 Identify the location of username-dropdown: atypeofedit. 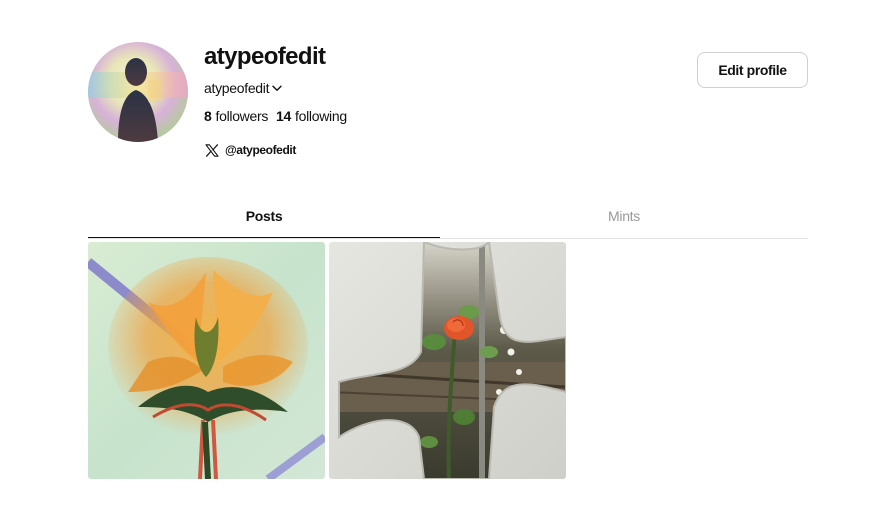
(243, 88).